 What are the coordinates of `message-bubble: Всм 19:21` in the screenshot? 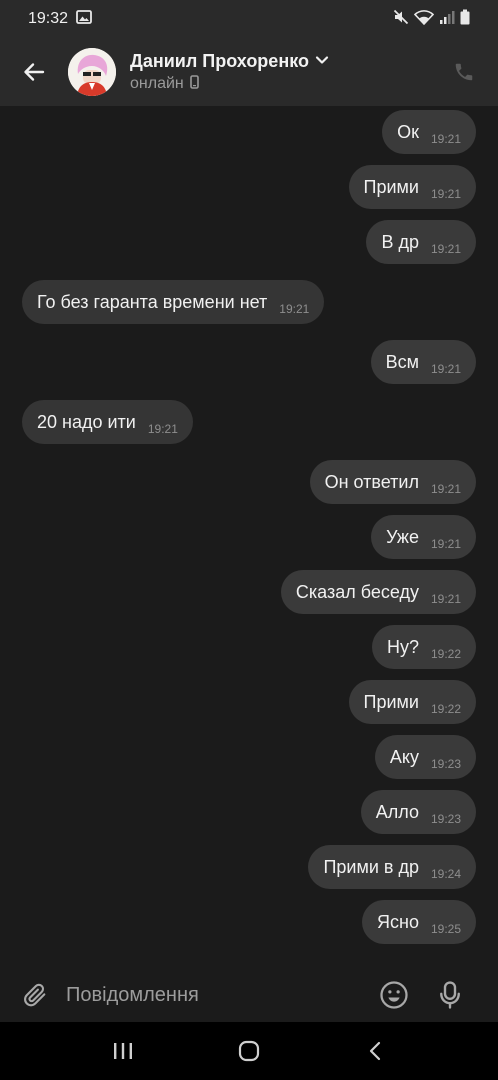 It's located at (423, 362).